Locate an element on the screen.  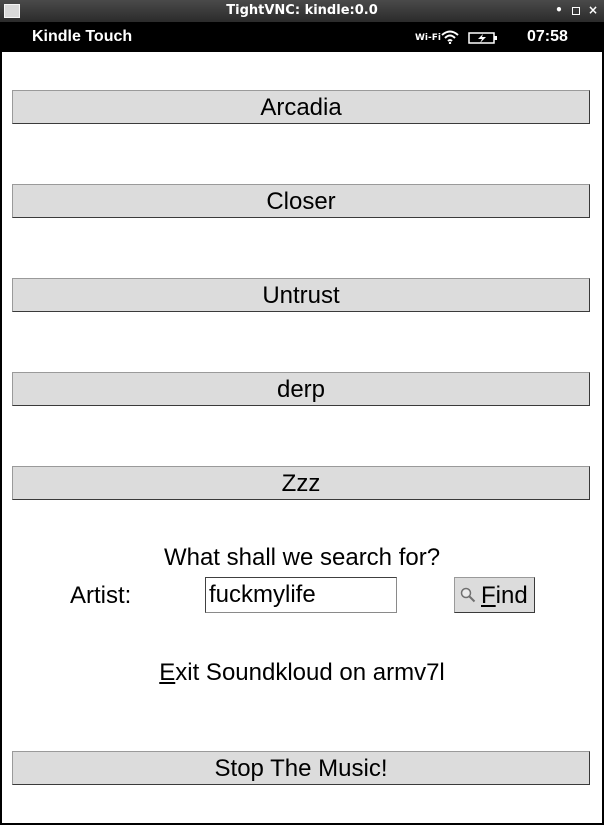
battery-charging-icon is located at coordinates (482, 38).